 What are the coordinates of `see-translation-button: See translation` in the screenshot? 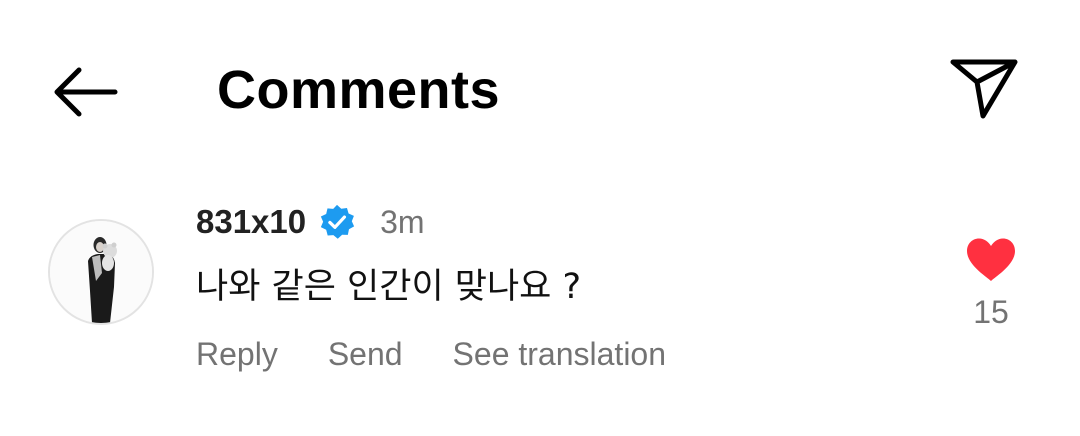 It's located at (559, 354).